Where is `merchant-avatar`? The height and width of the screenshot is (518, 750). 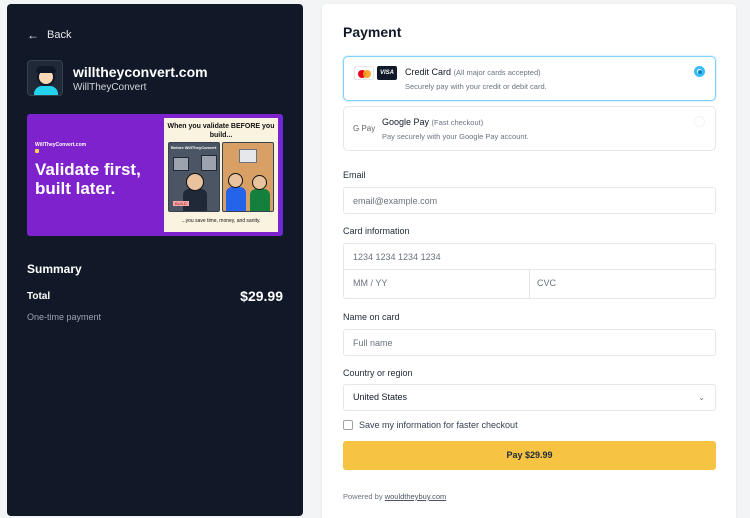 merchant-avatar is located at coordinates (45, 78).